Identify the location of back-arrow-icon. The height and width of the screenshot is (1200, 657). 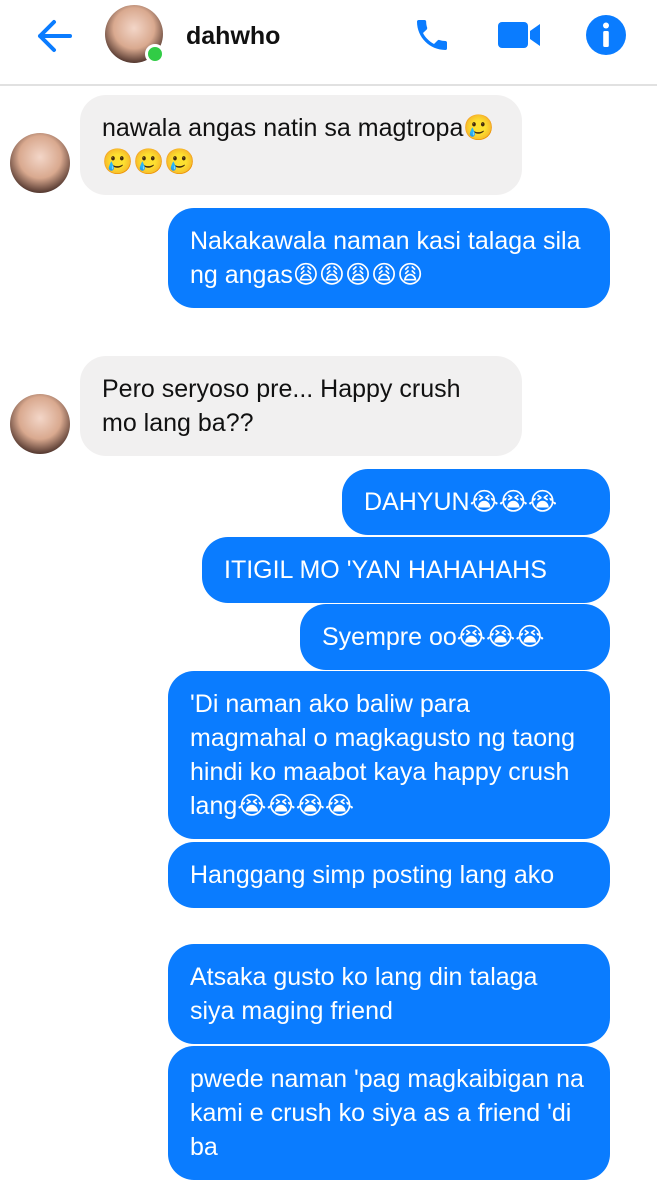
(55, 36).